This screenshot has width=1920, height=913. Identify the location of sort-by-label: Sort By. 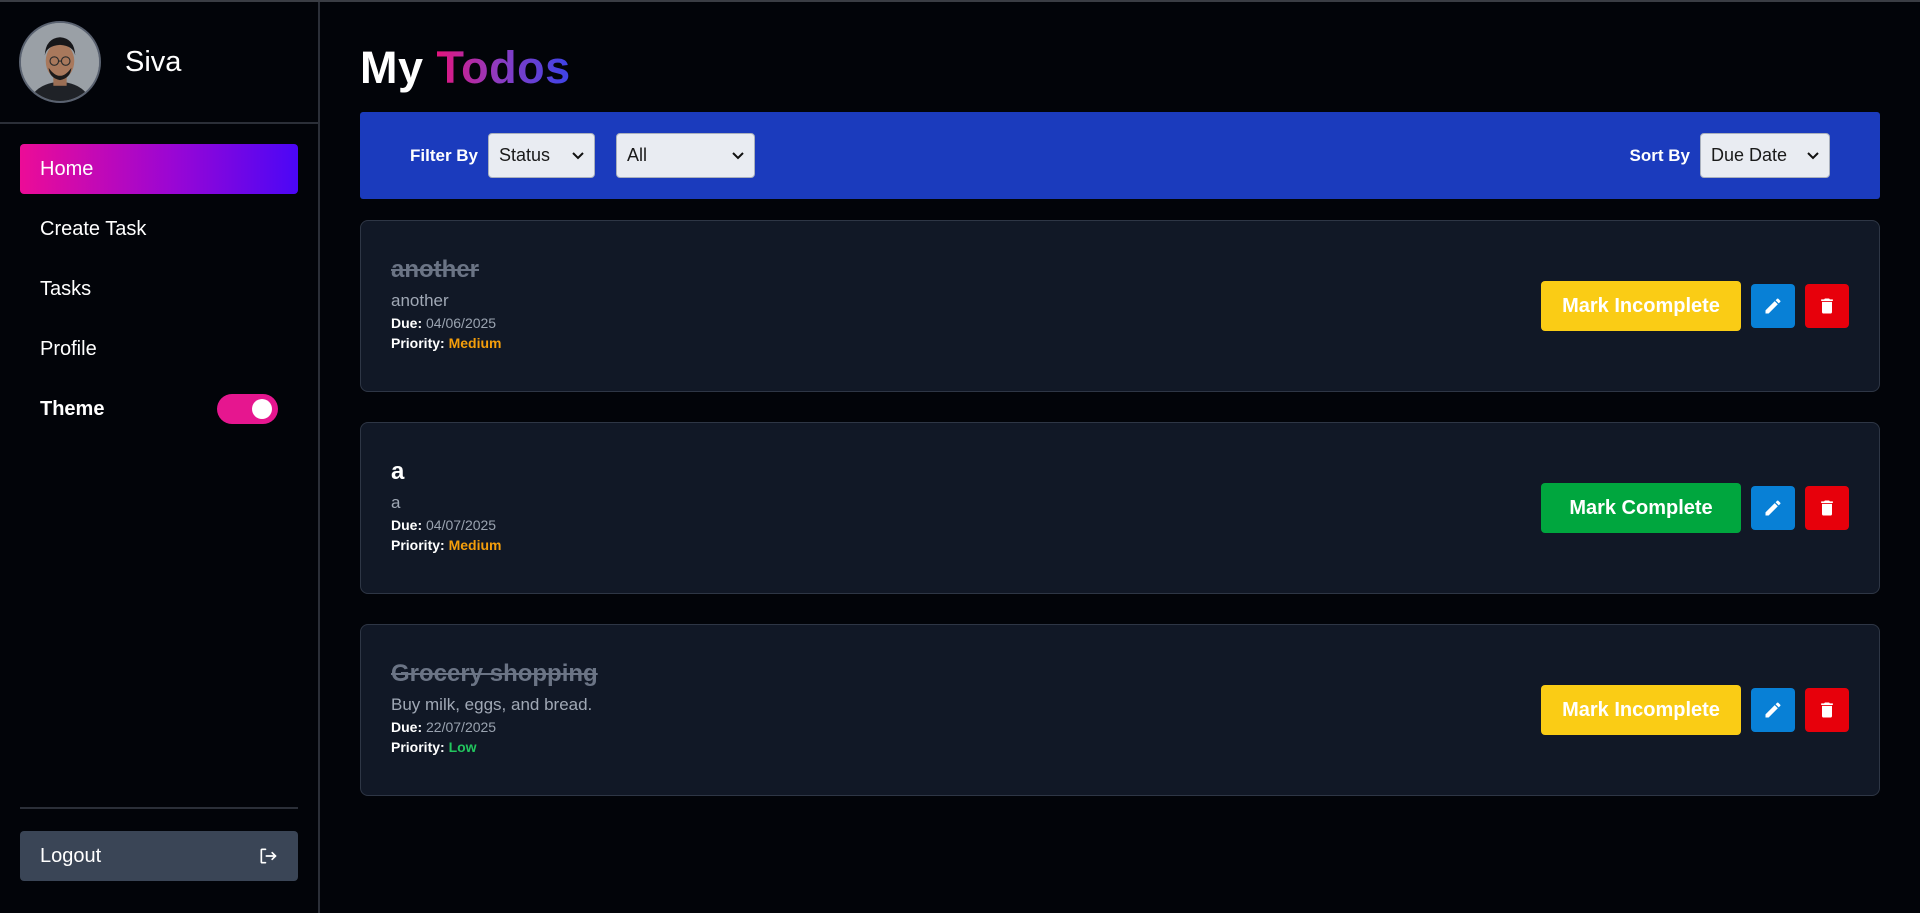
(1659, 155).